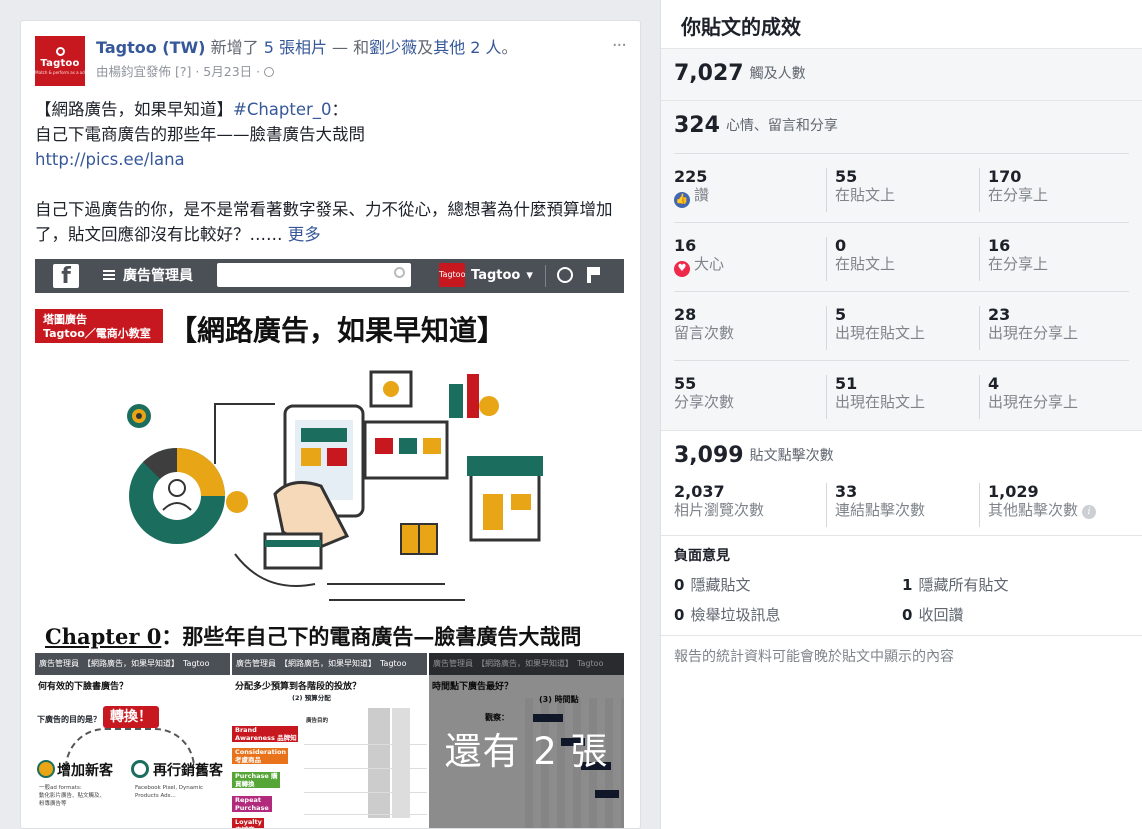  Describe the element at coordinates (317, 721) in the screenshot. I see `thumb-col-header: 廣告目的` at that location.